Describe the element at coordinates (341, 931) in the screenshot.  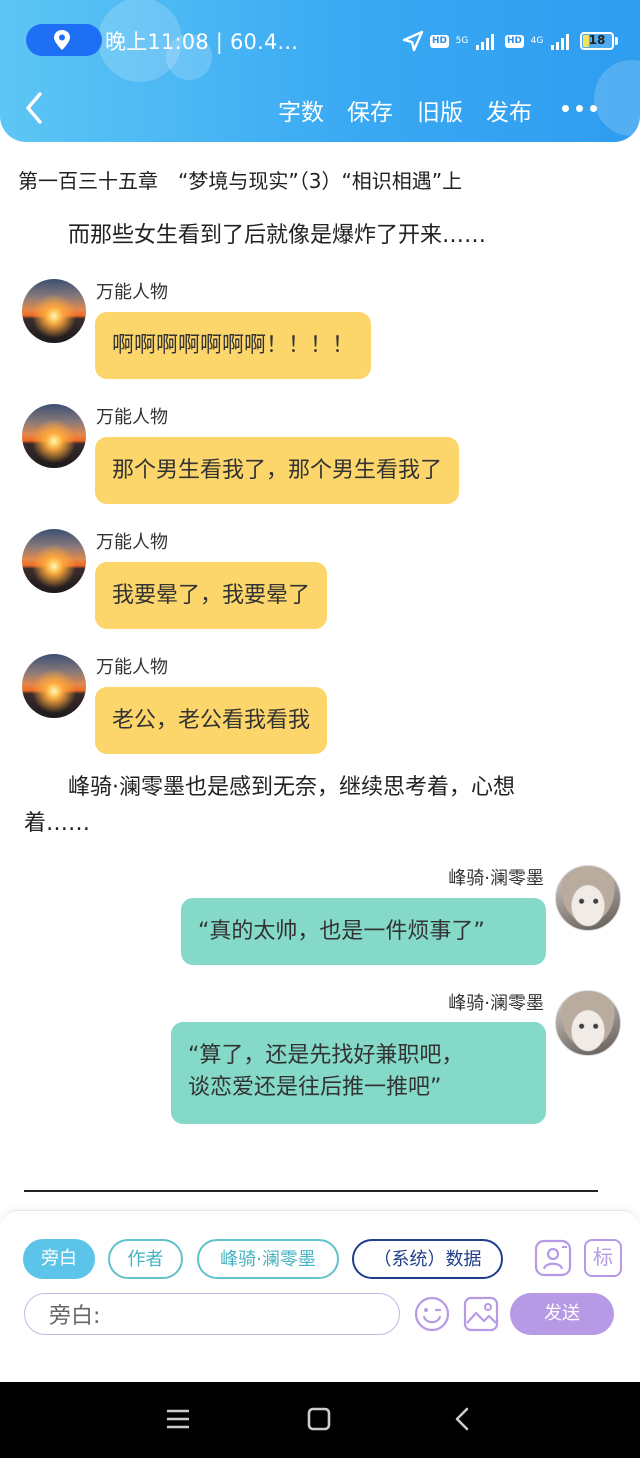
I see `message-text: “真的太帅，也是一件烦事了”` at that location.